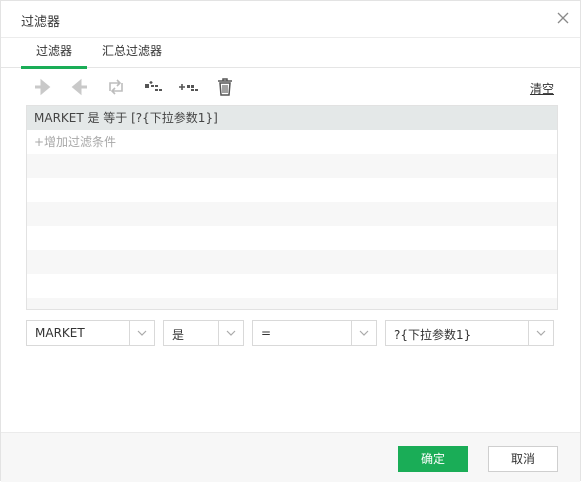 Image resolution: width=581 pixels, height=482 pixels. Describe the element at coordinates (290, 53) in the screenshot. I see `tab-bar: 过滤器 汇总过滤器` at that location.